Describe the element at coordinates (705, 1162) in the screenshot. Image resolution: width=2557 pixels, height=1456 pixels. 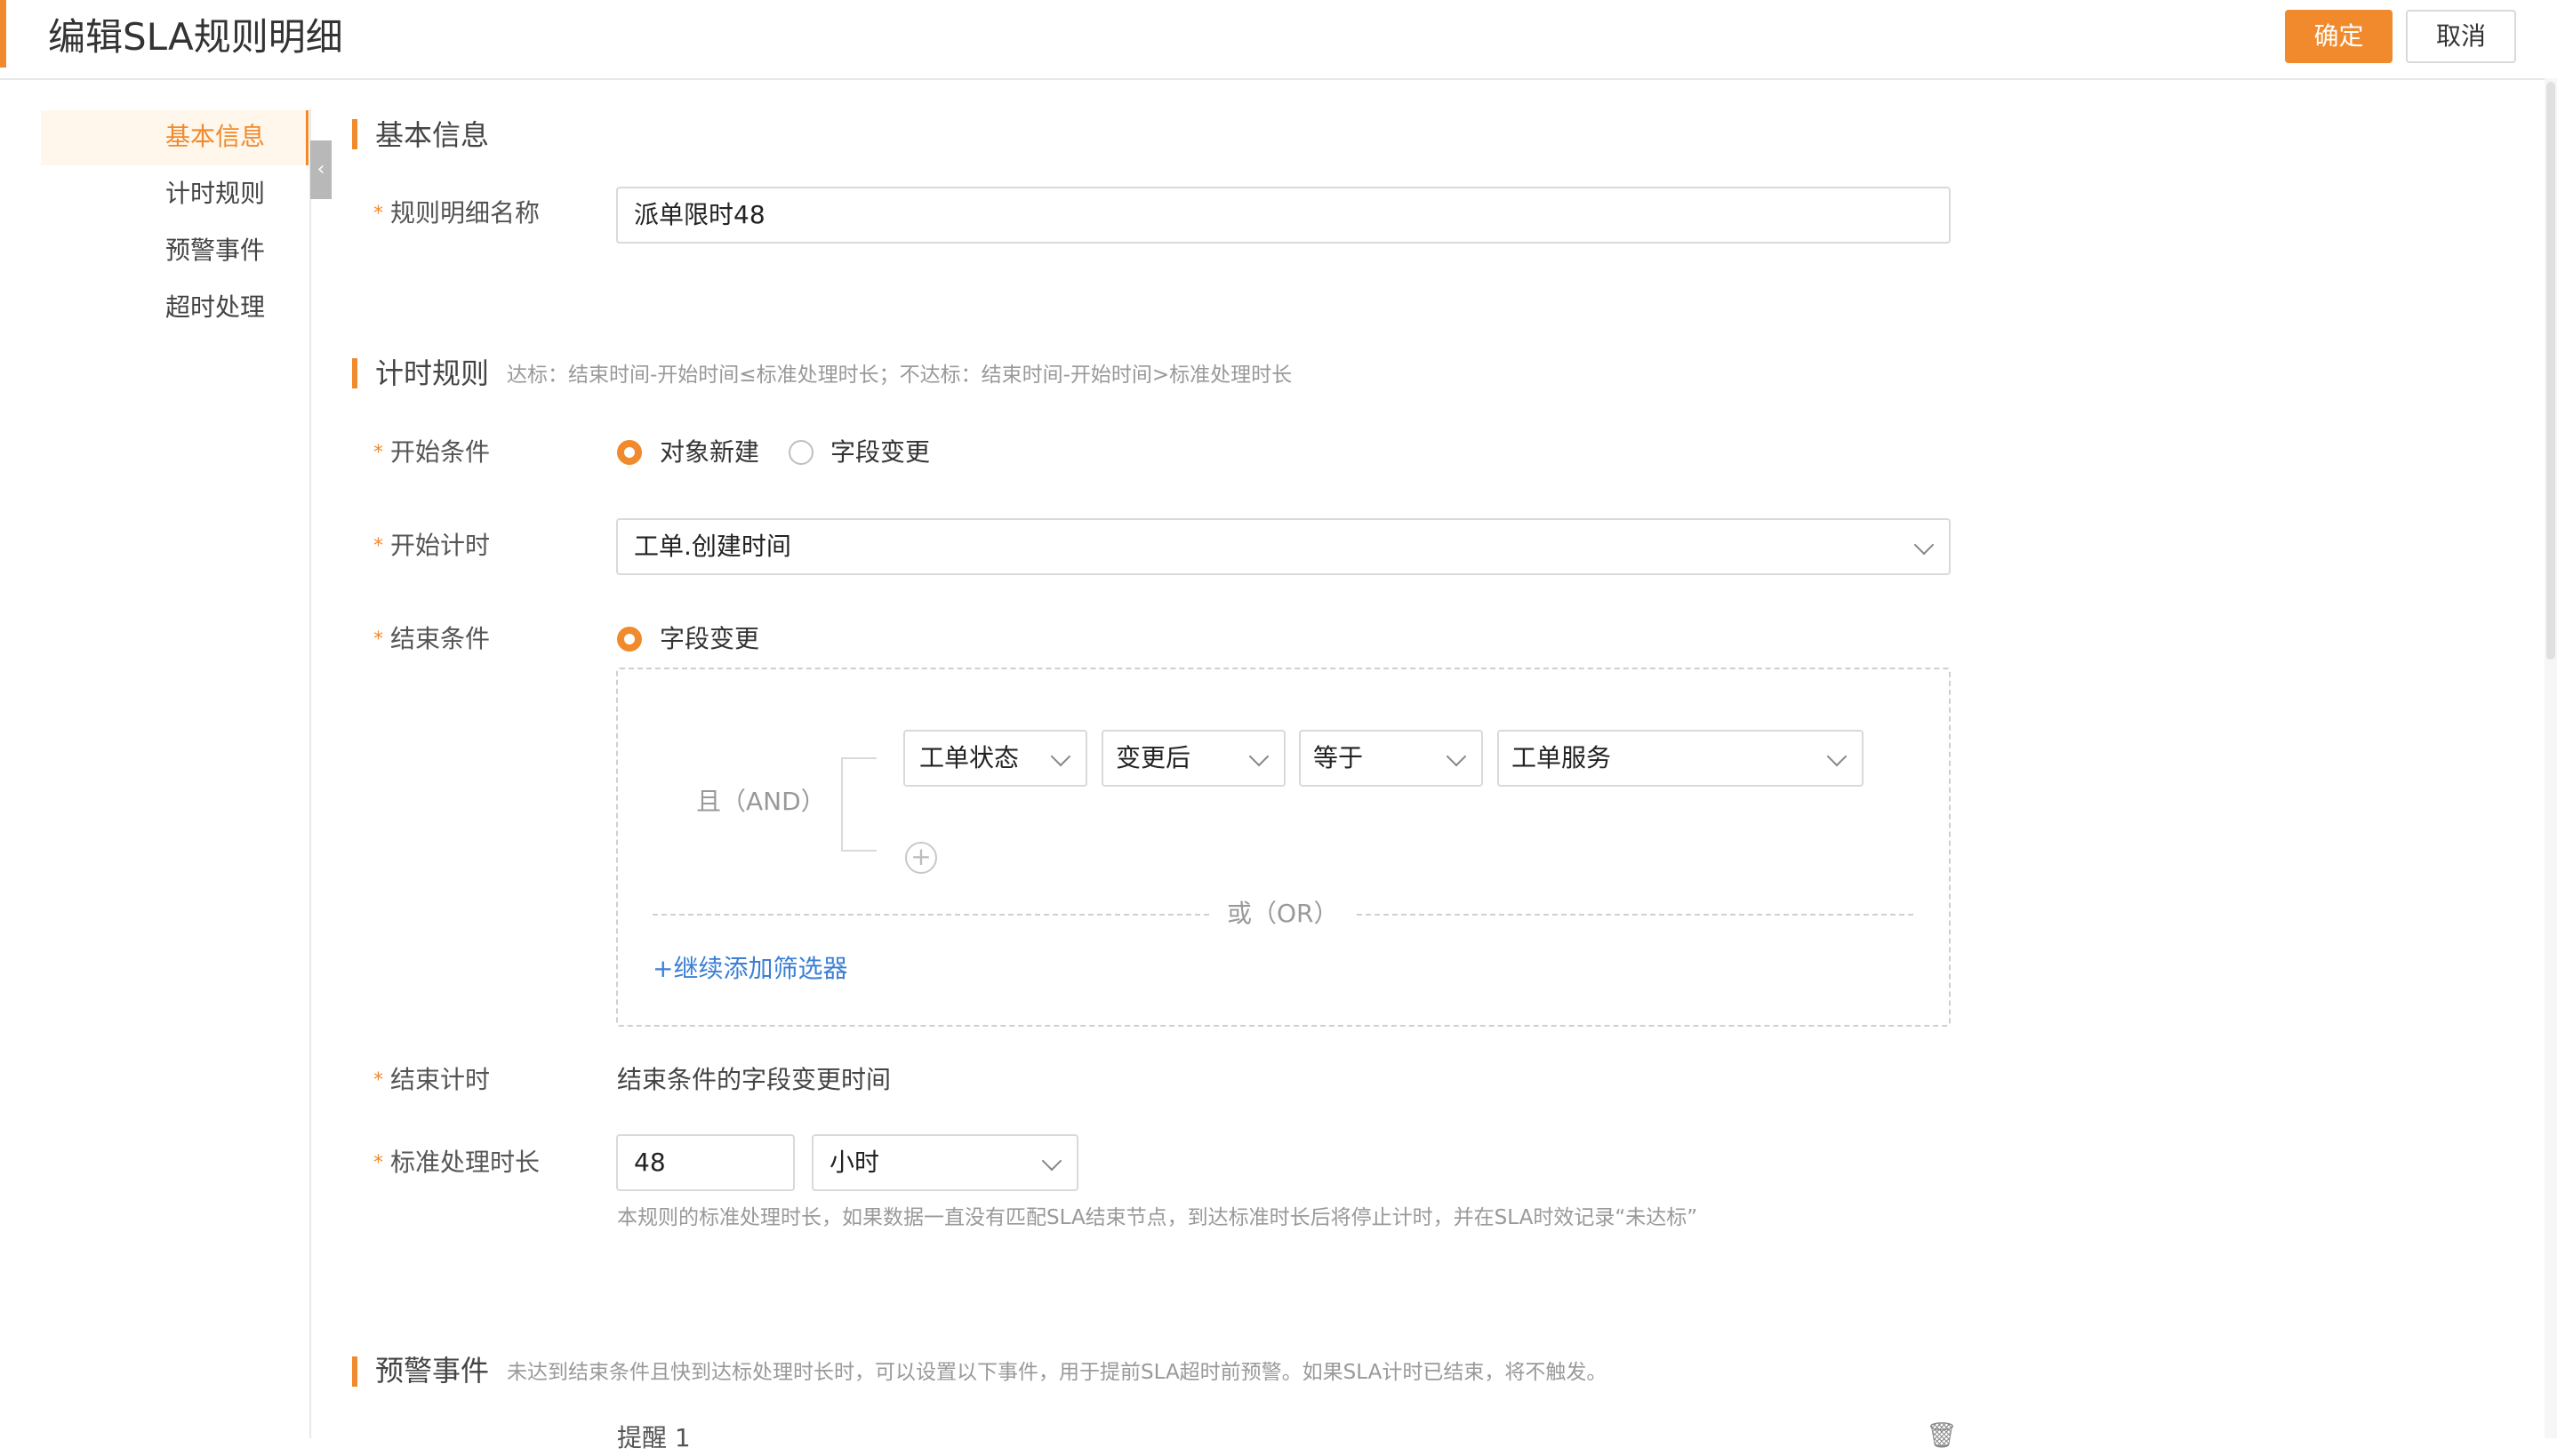
I see `duration-input: 48` at that location.